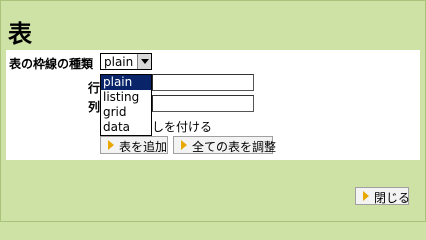 This screenshot has height=240, width=426. Describe the element at coordinates (126, 112) in the screenshot. I see `dropdown-option-grid: grid` at that location.